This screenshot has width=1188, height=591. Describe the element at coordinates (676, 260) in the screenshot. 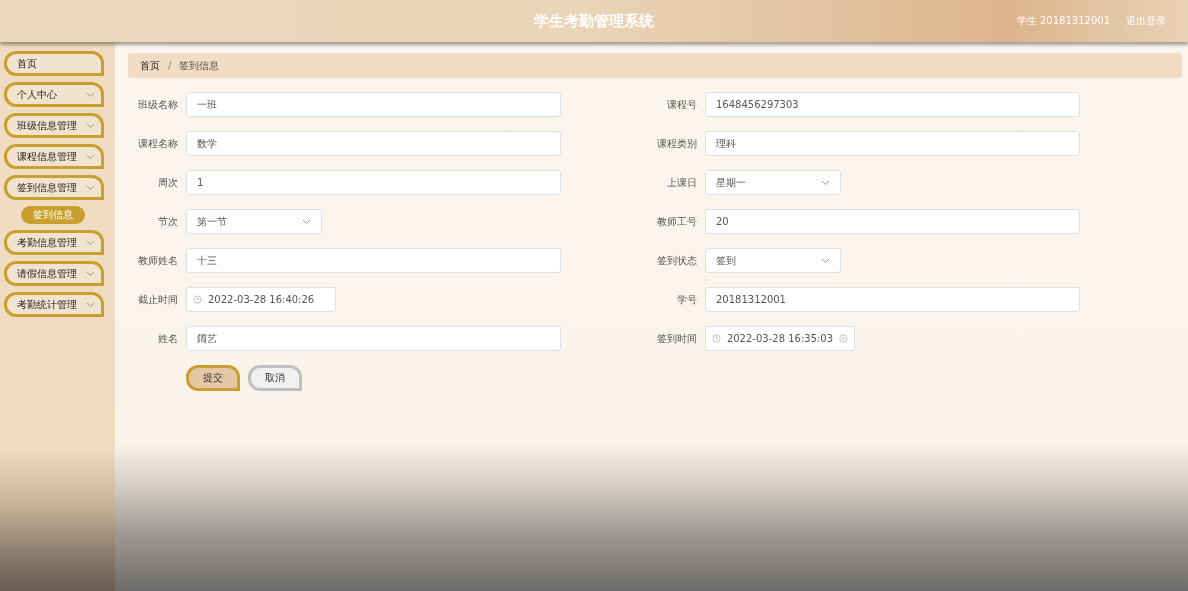

I see `field-label: 签到状态` at that location.